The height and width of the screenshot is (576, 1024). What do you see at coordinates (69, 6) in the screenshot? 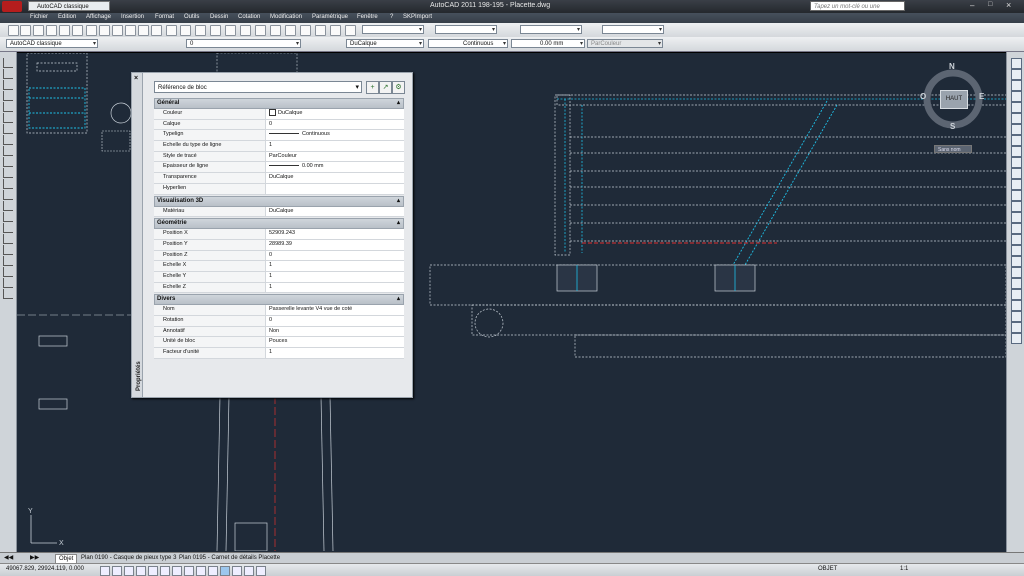
I see `workspace-selector: AutoCAD classique` at bounding box center [69, 6].